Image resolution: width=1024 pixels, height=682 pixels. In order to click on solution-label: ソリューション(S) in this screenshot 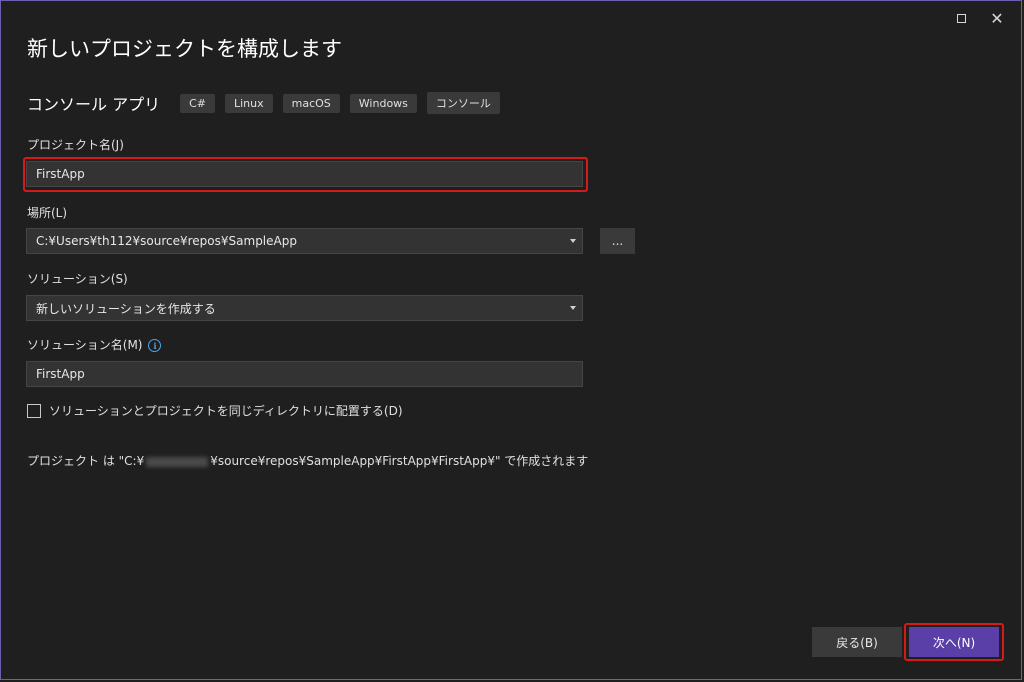, I will do `click(77, 279)`.